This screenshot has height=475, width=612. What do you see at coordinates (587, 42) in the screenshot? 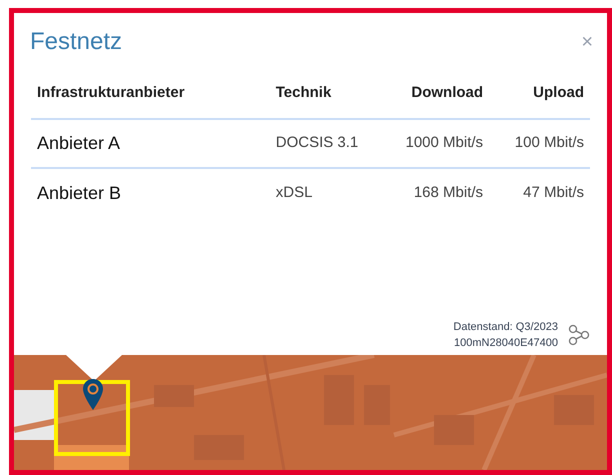
I see `close-button: ×` at bounding box center [587, 42].